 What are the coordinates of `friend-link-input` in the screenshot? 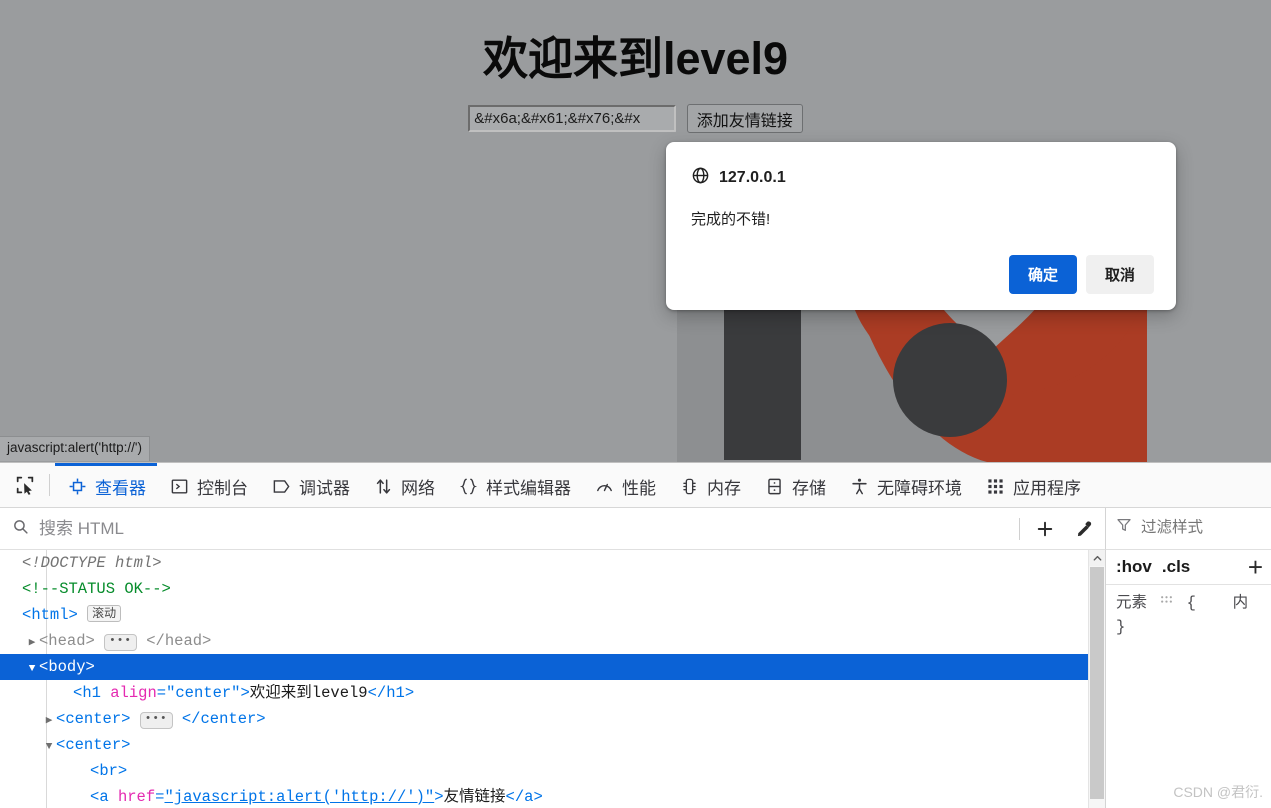 It's located at (572, 118).